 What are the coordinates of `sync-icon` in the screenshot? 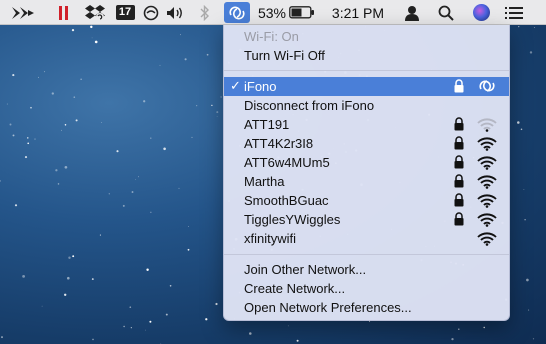 It's located at (151, 12).